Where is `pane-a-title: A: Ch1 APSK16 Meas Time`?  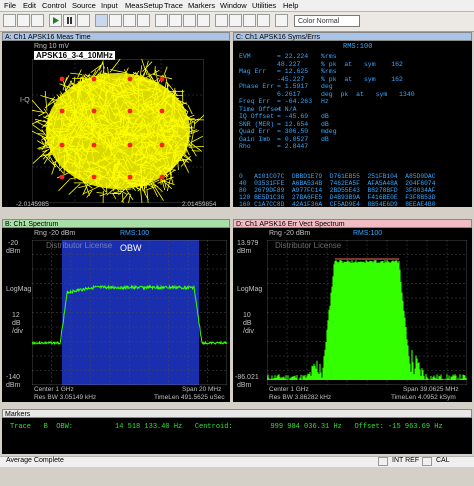 pane-a-title: A: Ch1 APSK16 Meas Time is located at coordinates (116, 36).